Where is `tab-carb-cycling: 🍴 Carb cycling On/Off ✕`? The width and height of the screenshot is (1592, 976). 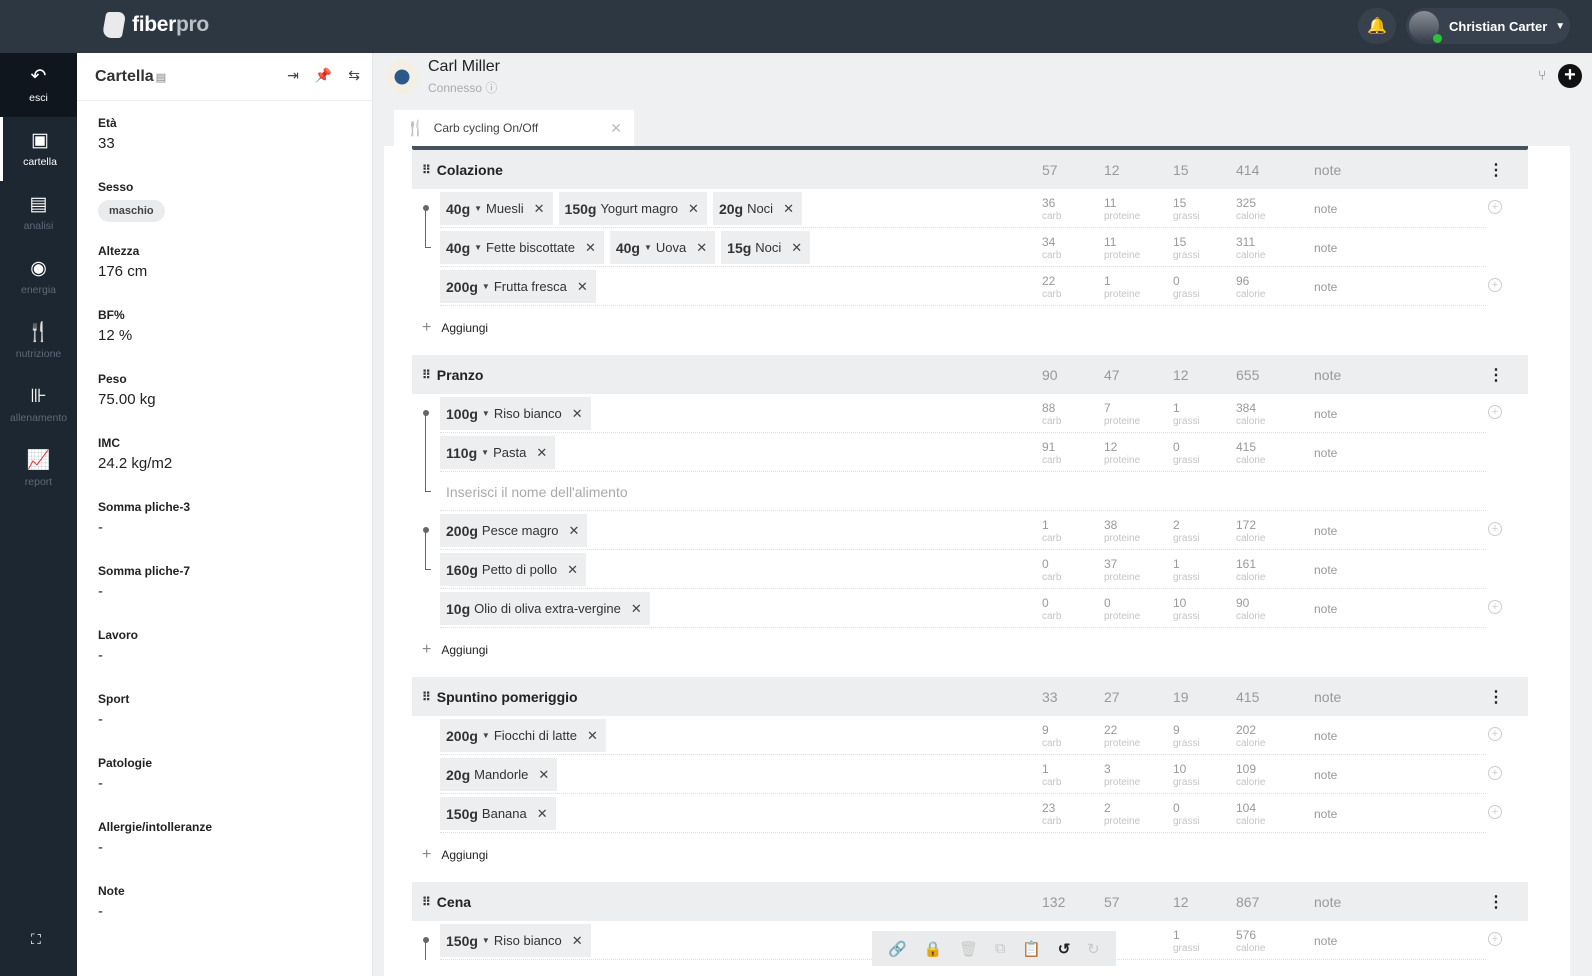 tab-carb-cycling: 🍴 Carb cycling On/Off ✕ is located at coordinates (514, 128).